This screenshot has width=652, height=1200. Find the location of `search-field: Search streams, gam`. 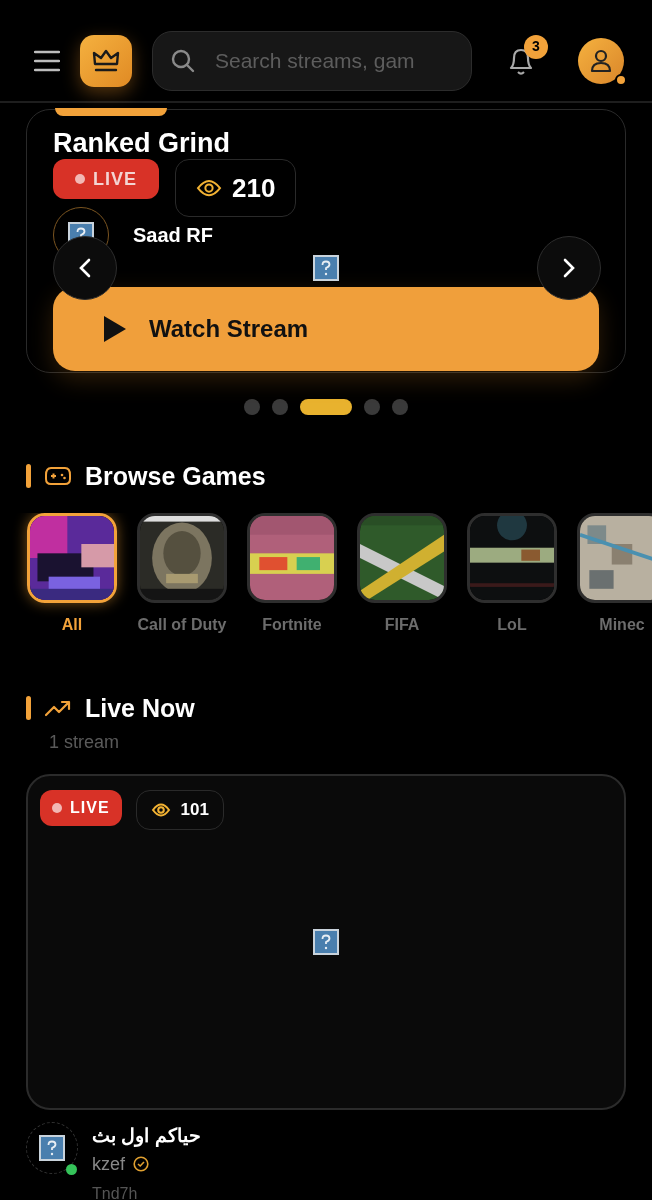

search-field: Search streams, gam is located at coordinates (333, 60).